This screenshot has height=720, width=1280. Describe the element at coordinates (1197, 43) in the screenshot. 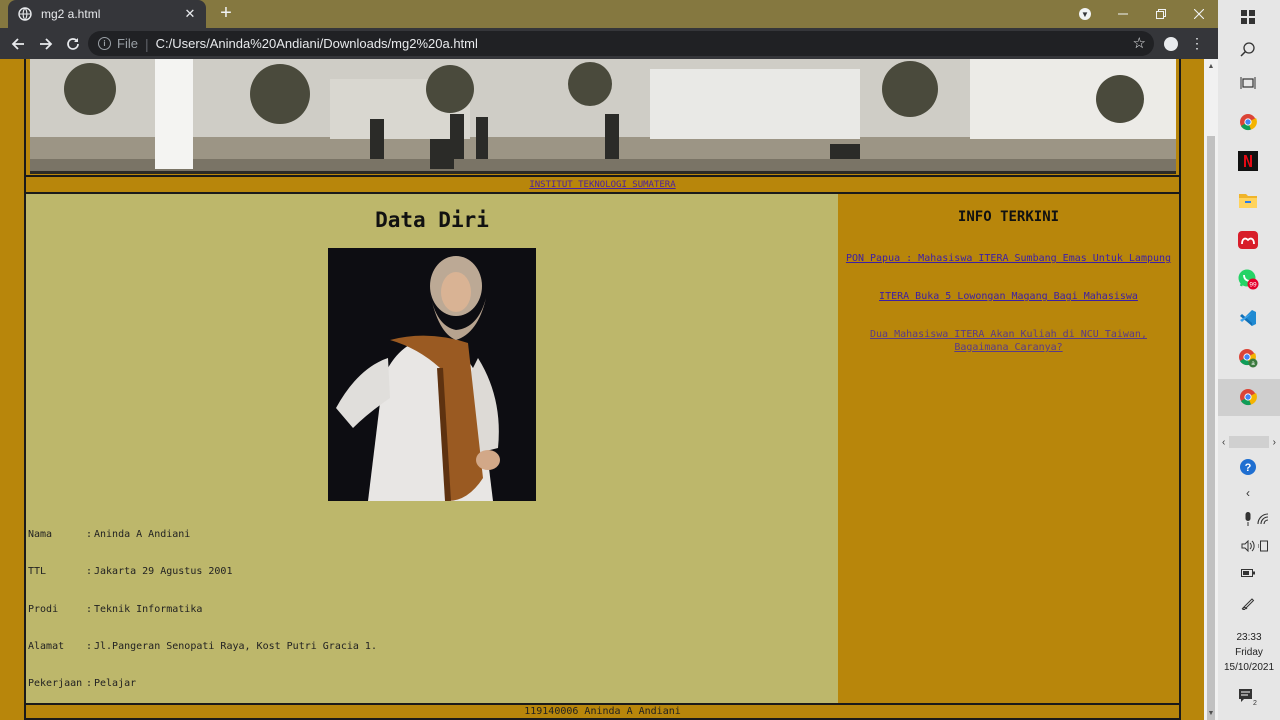

I see `menu-dots-icon: ⋮` at that location.